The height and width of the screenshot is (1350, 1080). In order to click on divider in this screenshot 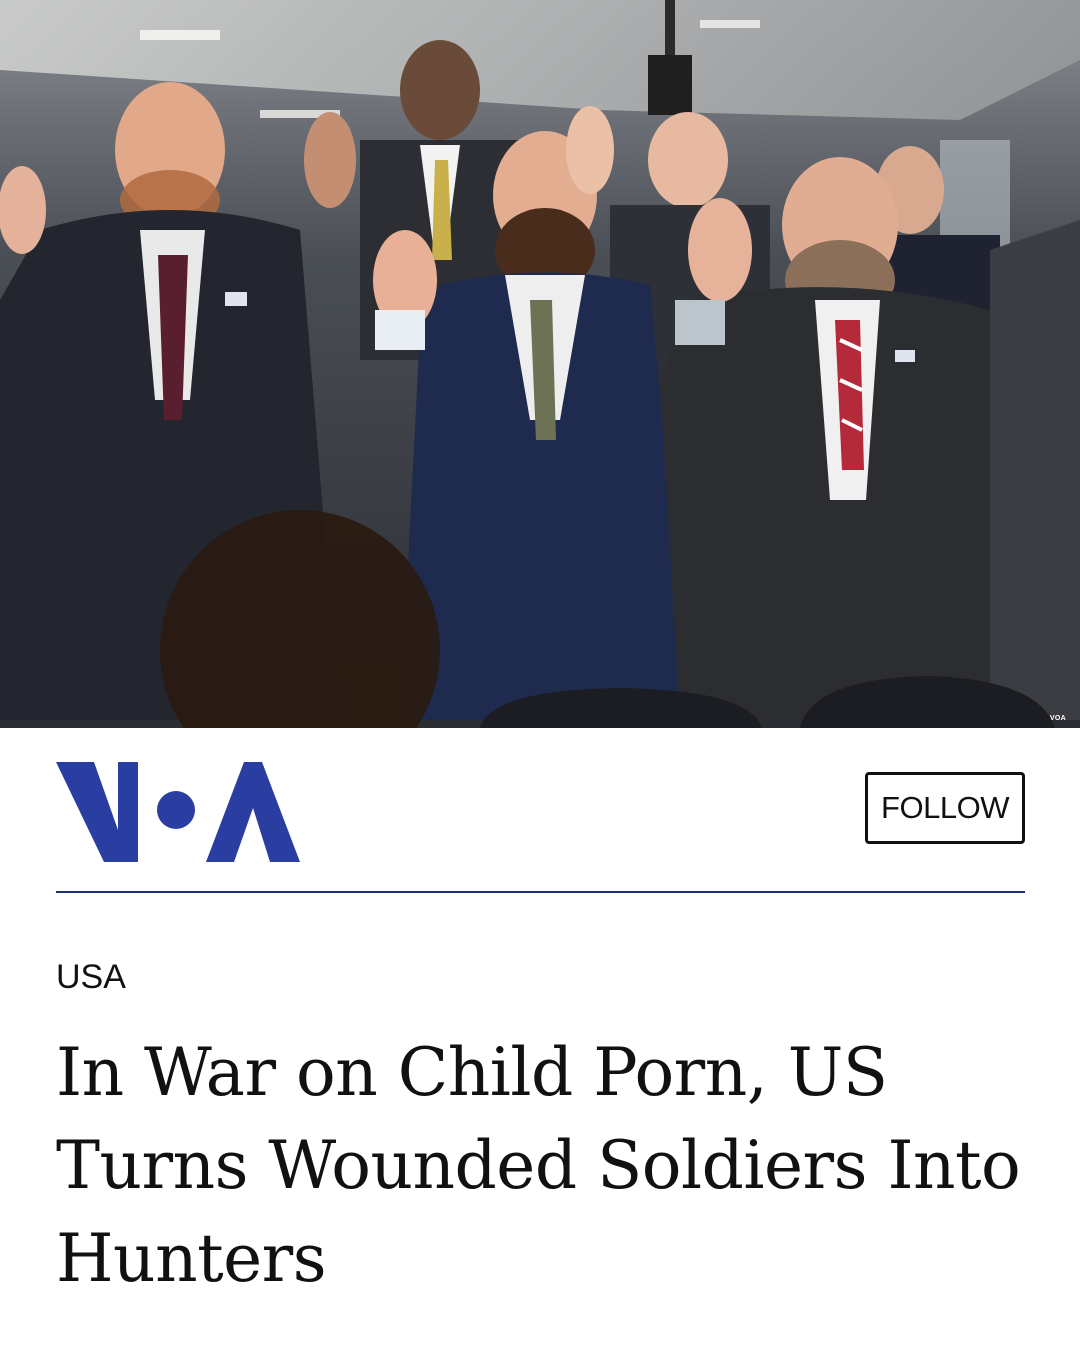, I will do `click(540, 892)`.